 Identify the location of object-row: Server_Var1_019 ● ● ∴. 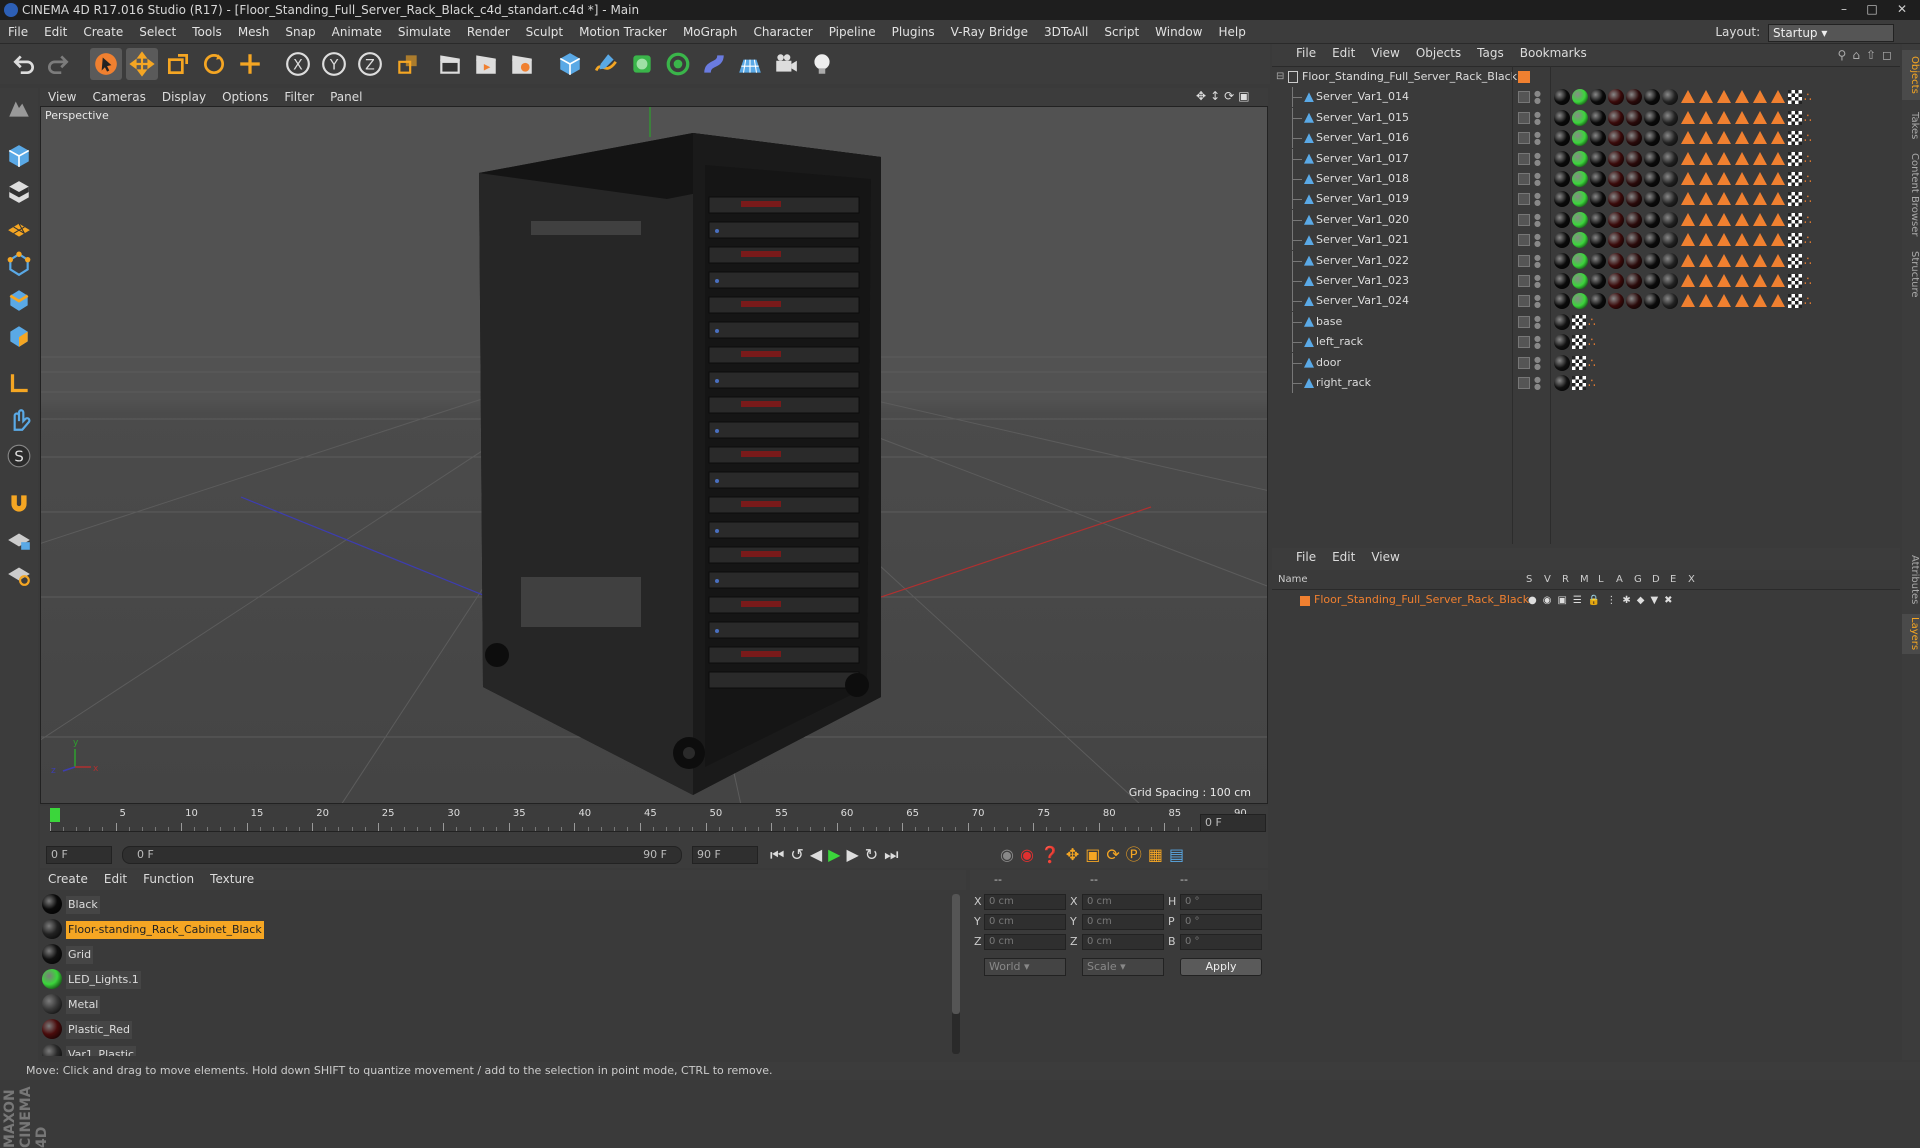
(1586, 199).